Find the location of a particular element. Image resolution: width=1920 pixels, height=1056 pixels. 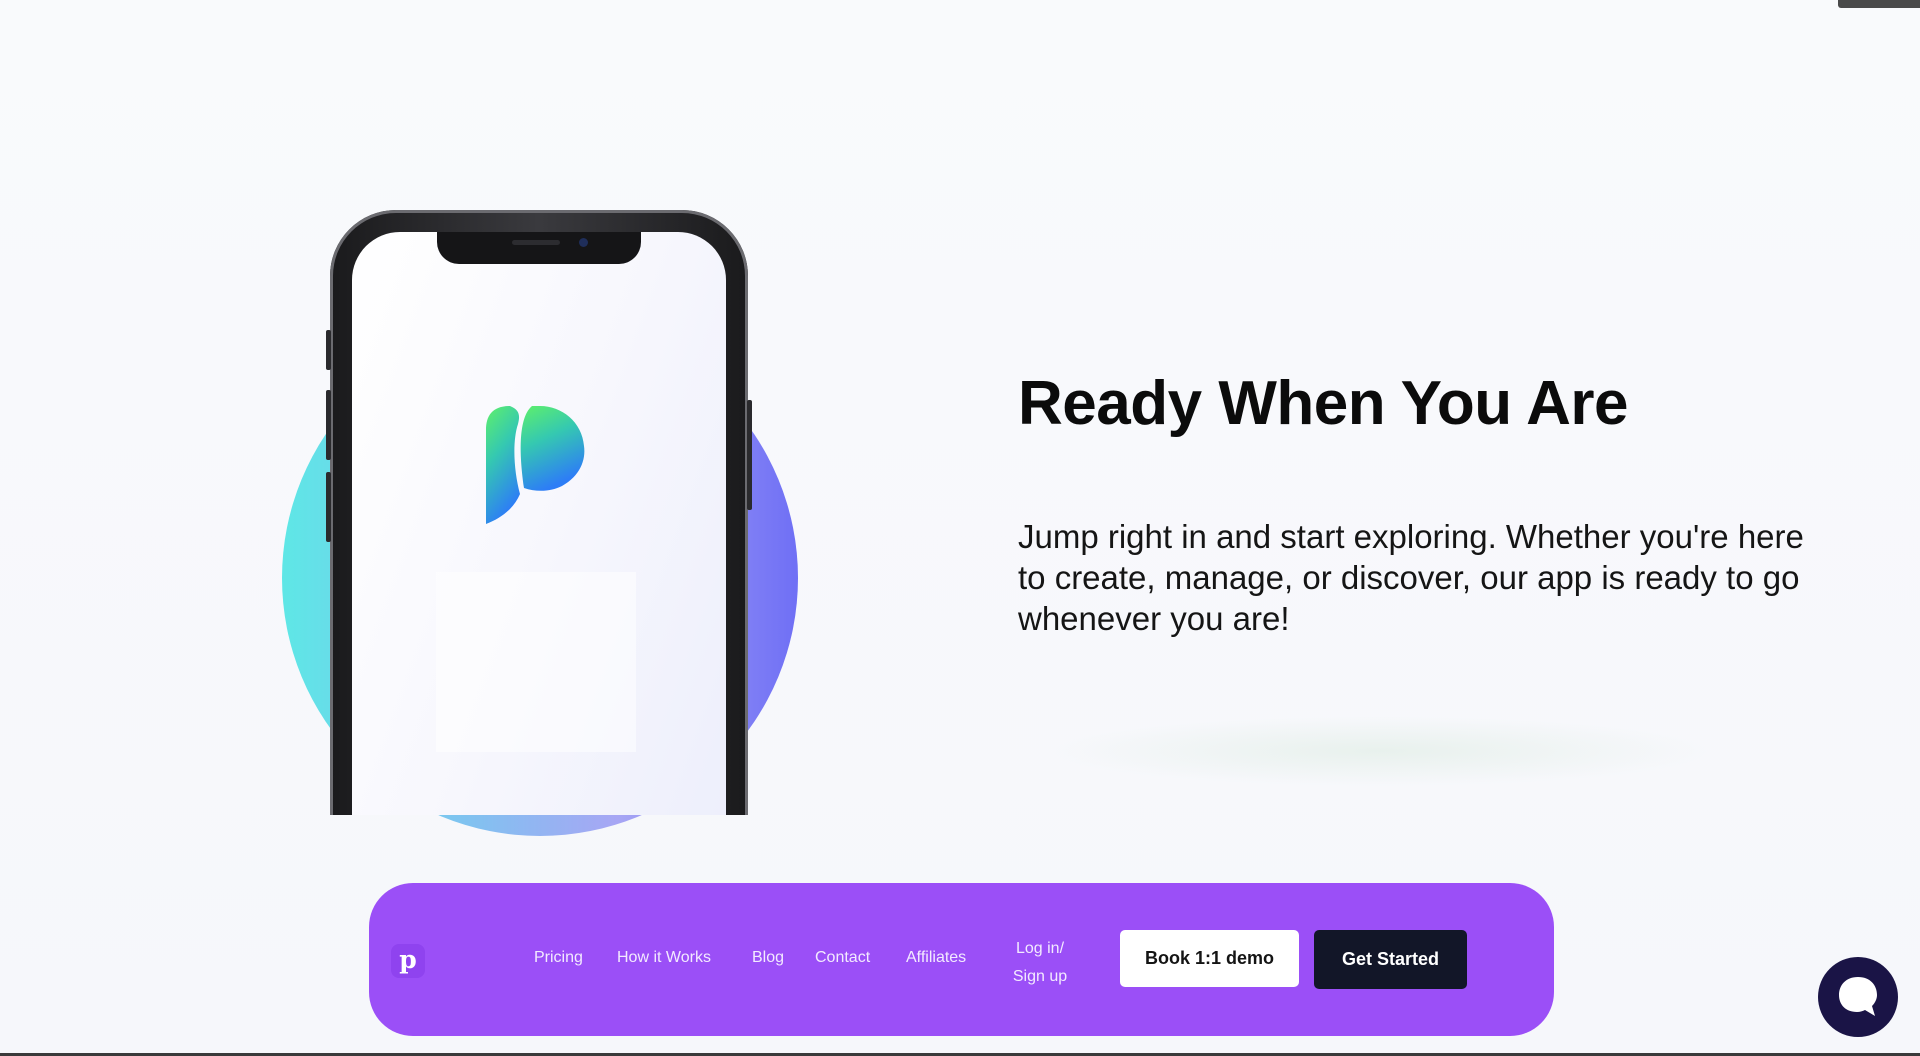

screen-panel is located at coordinates (536, 662).